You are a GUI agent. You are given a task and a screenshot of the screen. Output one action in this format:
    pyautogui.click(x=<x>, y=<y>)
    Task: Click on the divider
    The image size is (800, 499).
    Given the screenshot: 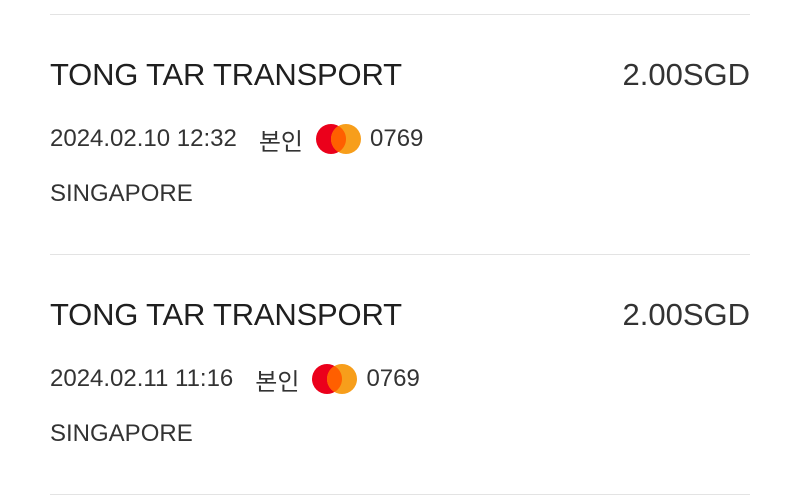 What is the action you would take?
    pyautogui.click(x=400, y=494)
    